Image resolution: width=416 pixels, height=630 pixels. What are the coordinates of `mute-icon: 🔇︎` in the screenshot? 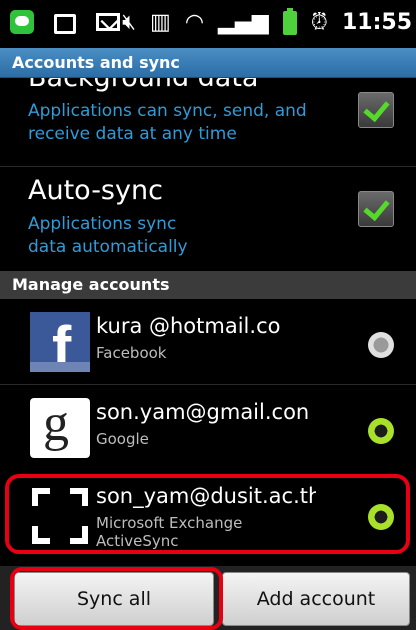 It's located at (129, 22).